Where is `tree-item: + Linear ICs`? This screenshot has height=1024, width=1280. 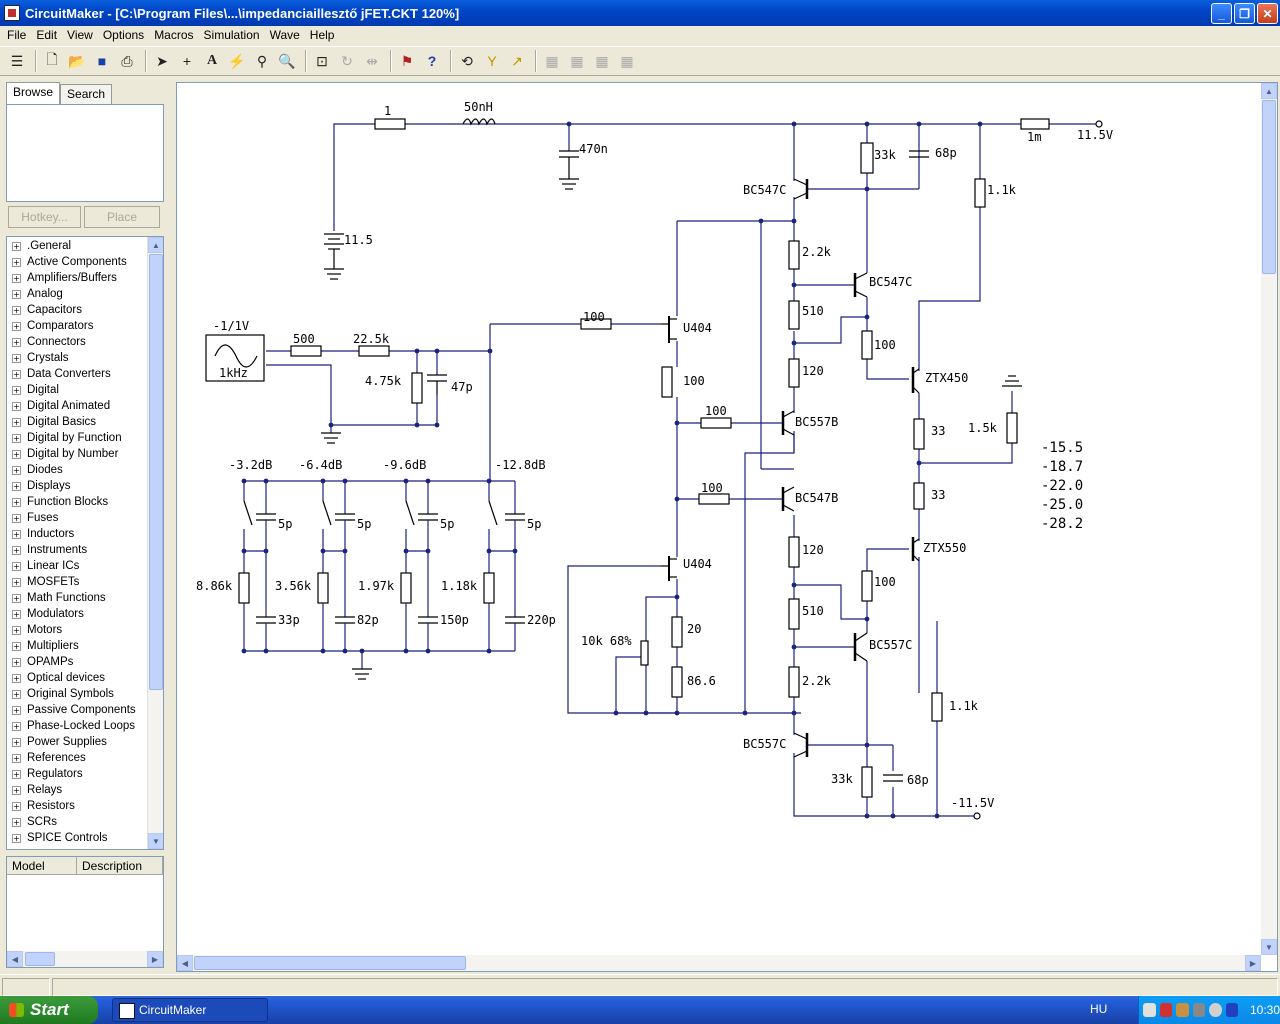
tree-item: + Linear ICs is located at coordinates (85, 566).